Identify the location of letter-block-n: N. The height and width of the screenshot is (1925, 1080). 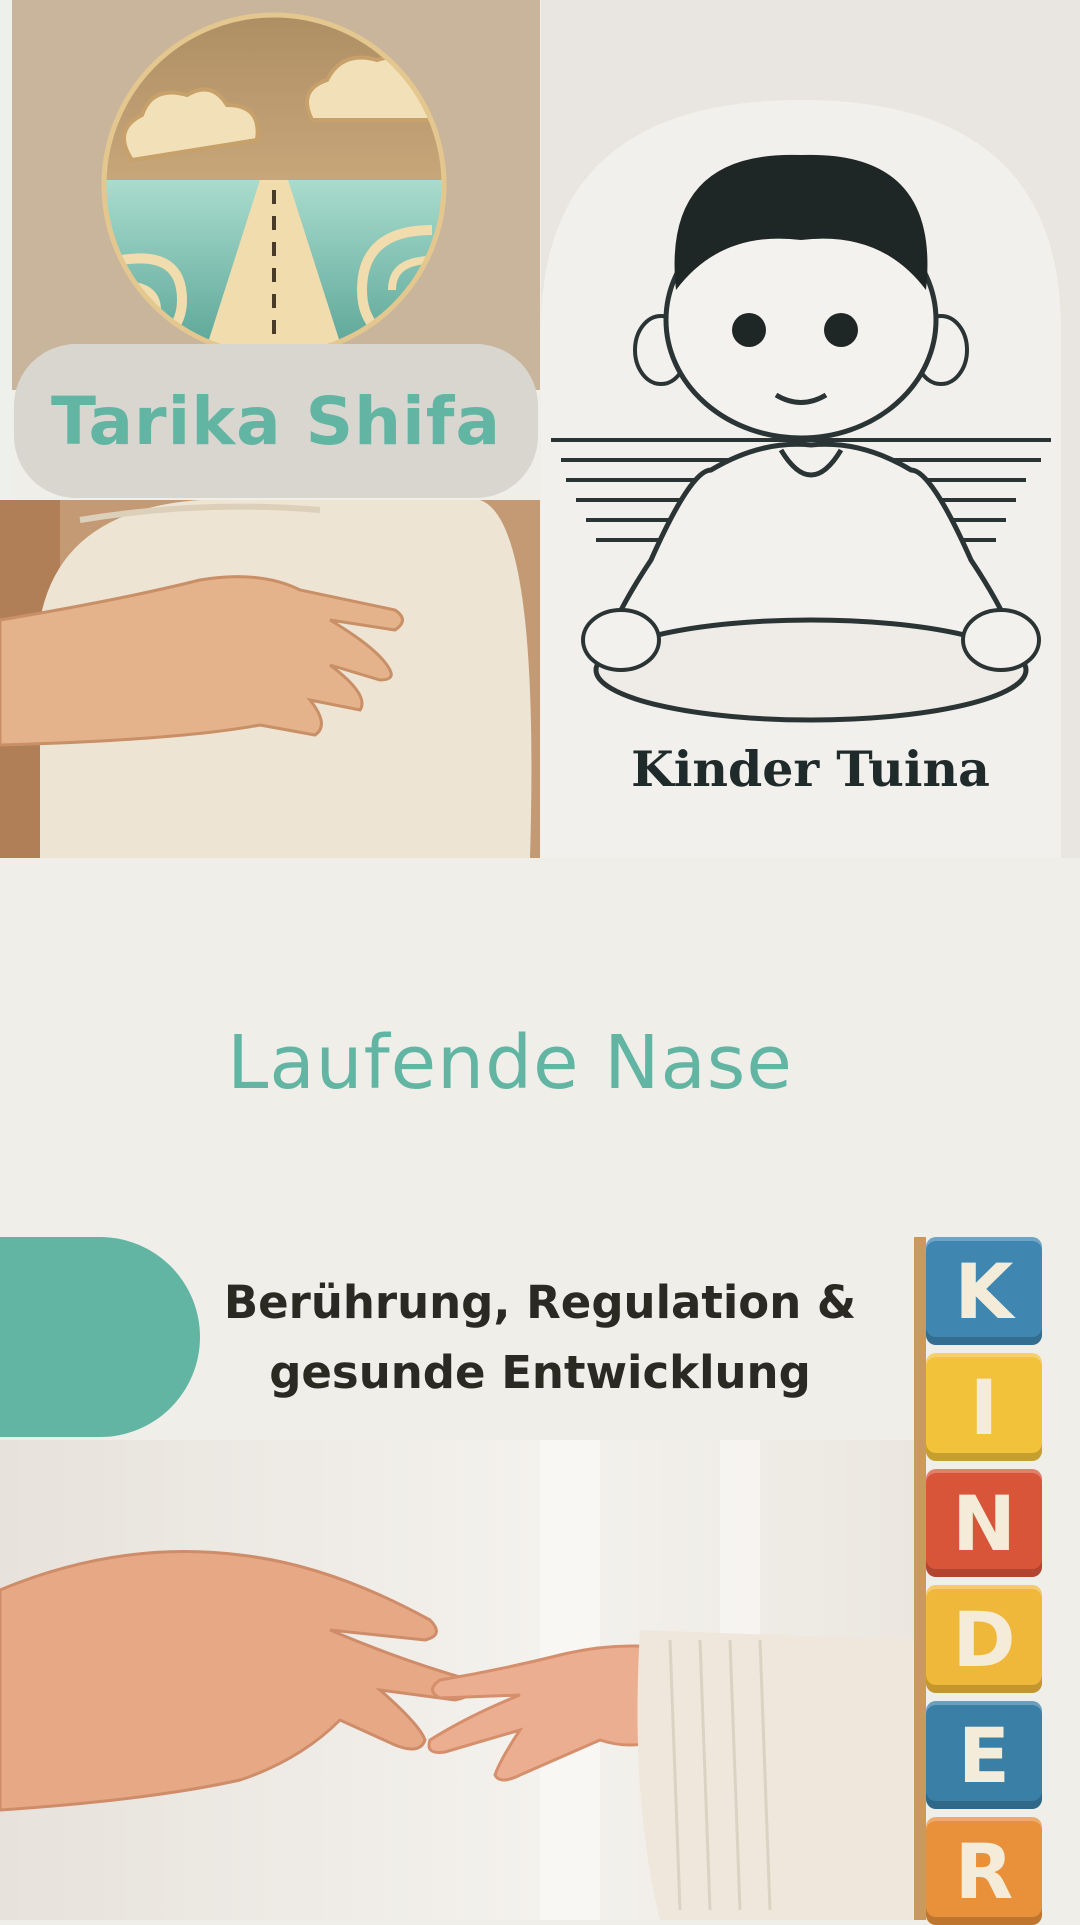
(984, 1523).